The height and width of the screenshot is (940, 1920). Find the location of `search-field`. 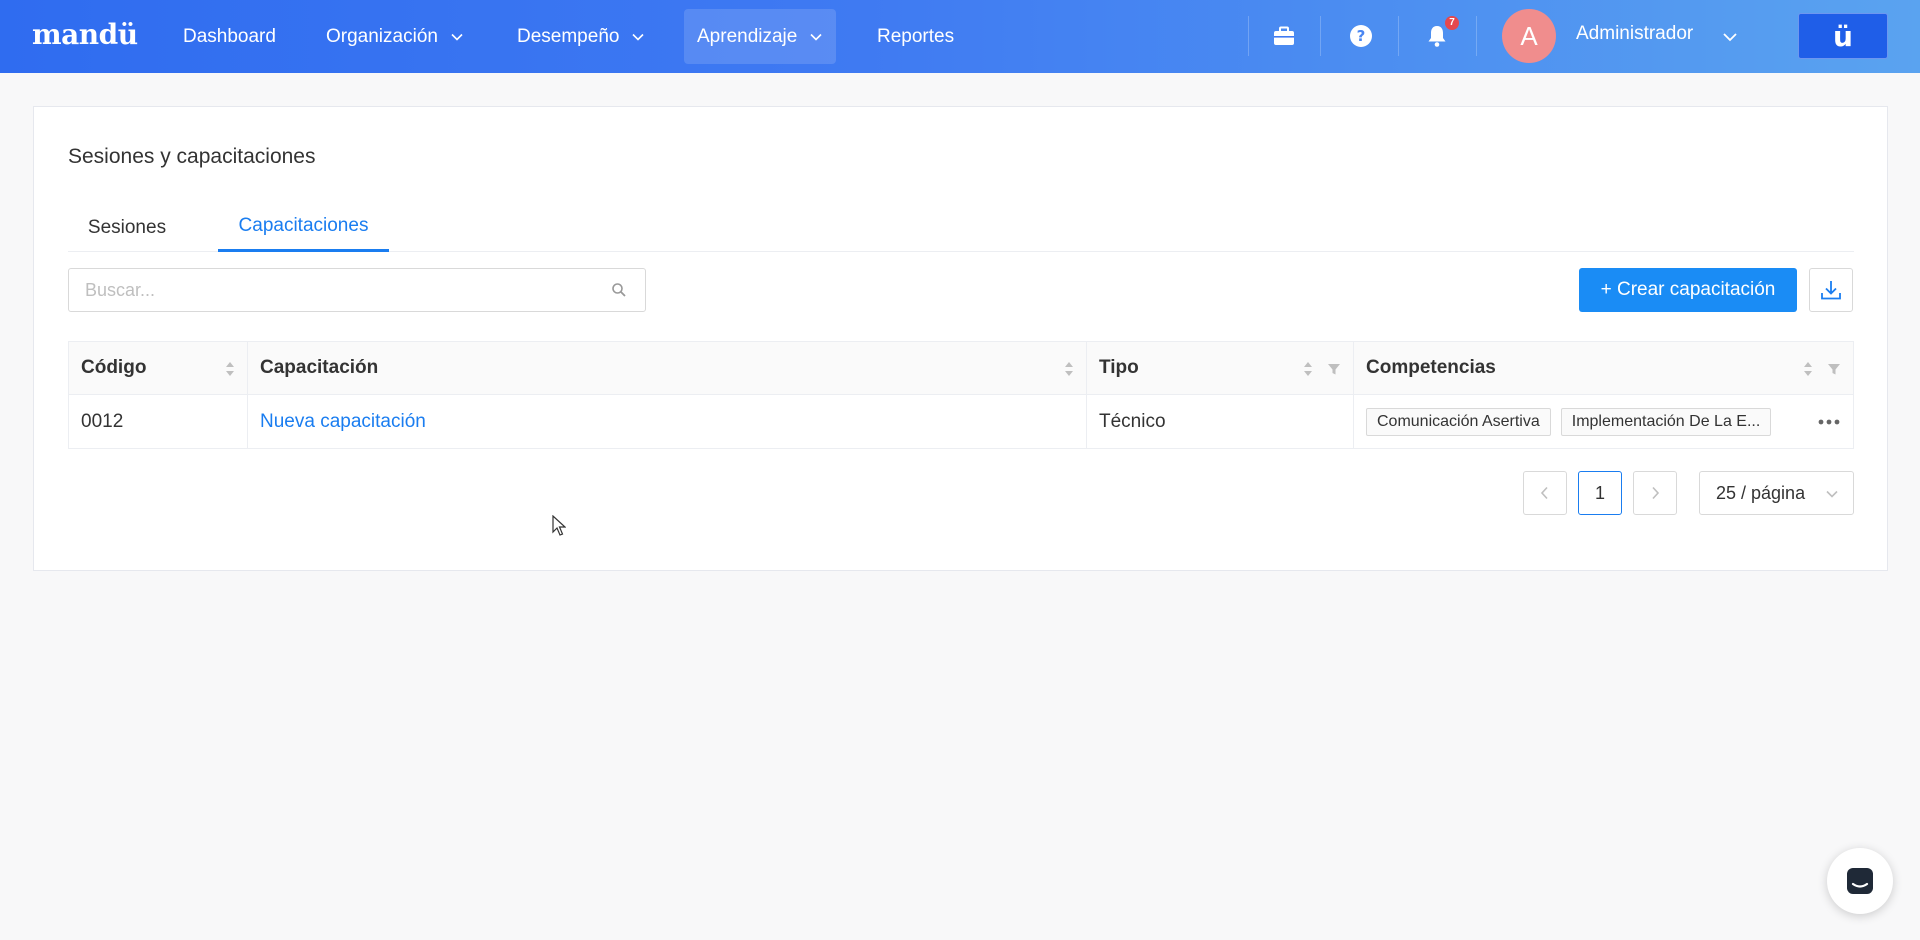

search-field is located at coordinates (357, 290).